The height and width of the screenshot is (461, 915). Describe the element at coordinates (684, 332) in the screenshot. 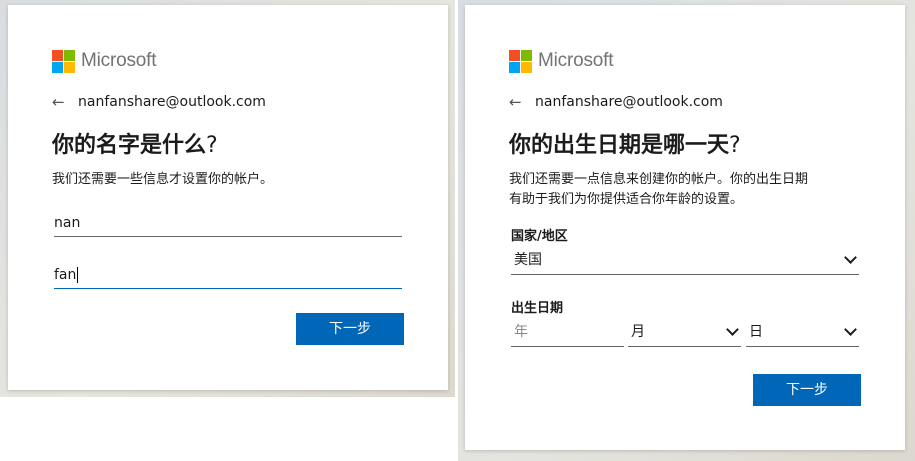

I see `month-select: 月` at that location.